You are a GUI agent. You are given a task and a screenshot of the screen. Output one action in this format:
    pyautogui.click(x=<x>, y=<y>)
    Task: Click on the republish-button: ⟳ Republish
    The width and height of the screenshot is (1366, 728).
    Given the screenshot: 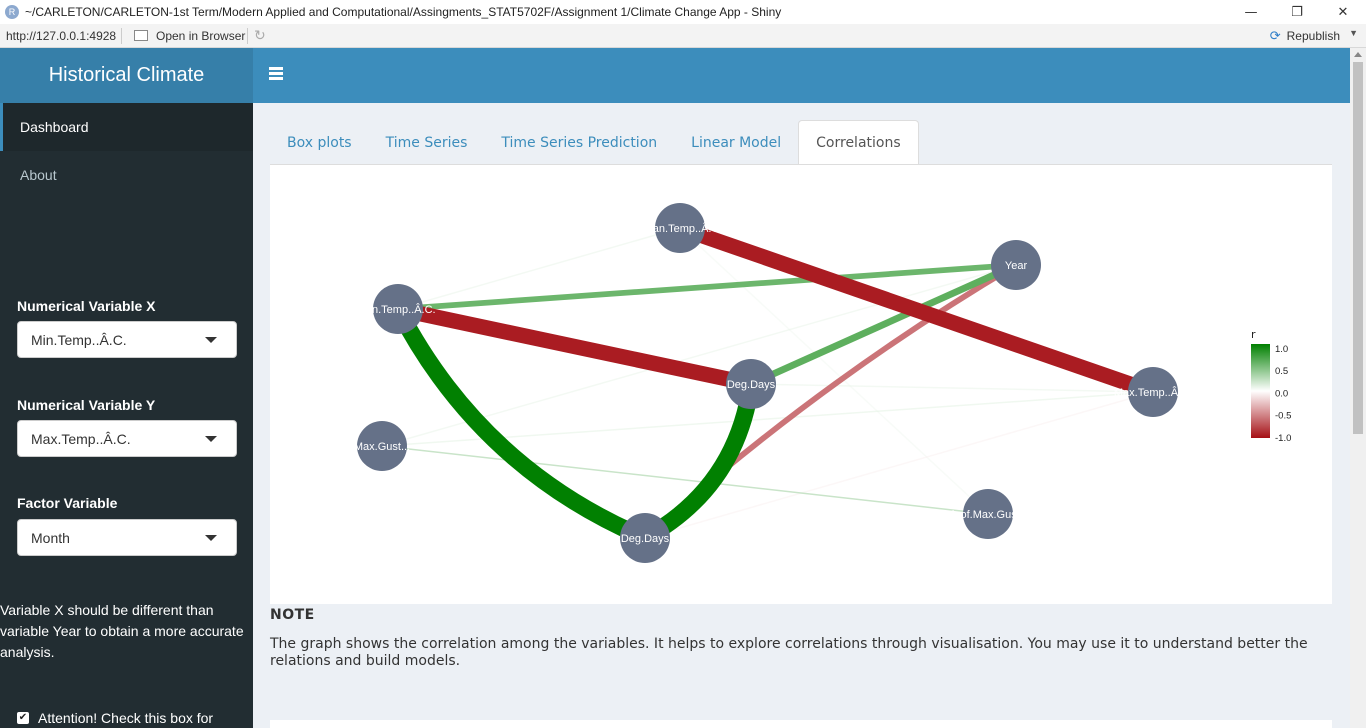 What is the action you would take?
    pyautogui.click(x=1305, y=36)
    